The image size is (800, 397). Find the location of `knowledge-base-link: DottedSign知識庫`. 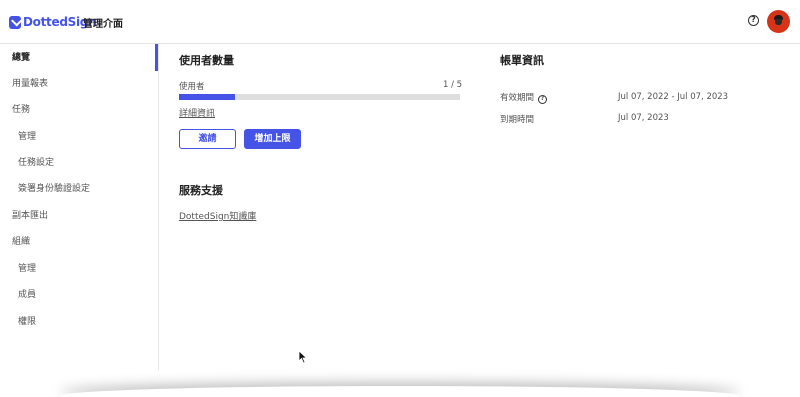

knowledge-base-link: DottedSign知識庫 is located at coordinates (217, 215).